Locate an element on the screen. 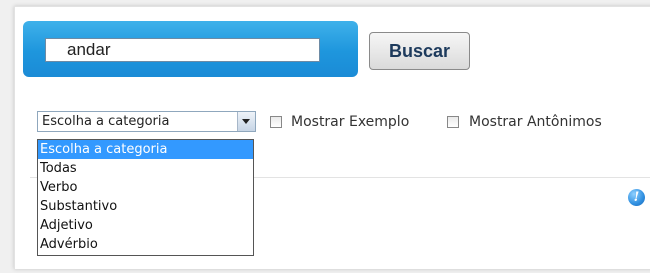 The image size is (650, 273). category-option-escolha: Escolha a categoria is located at coordinates (145, 149).